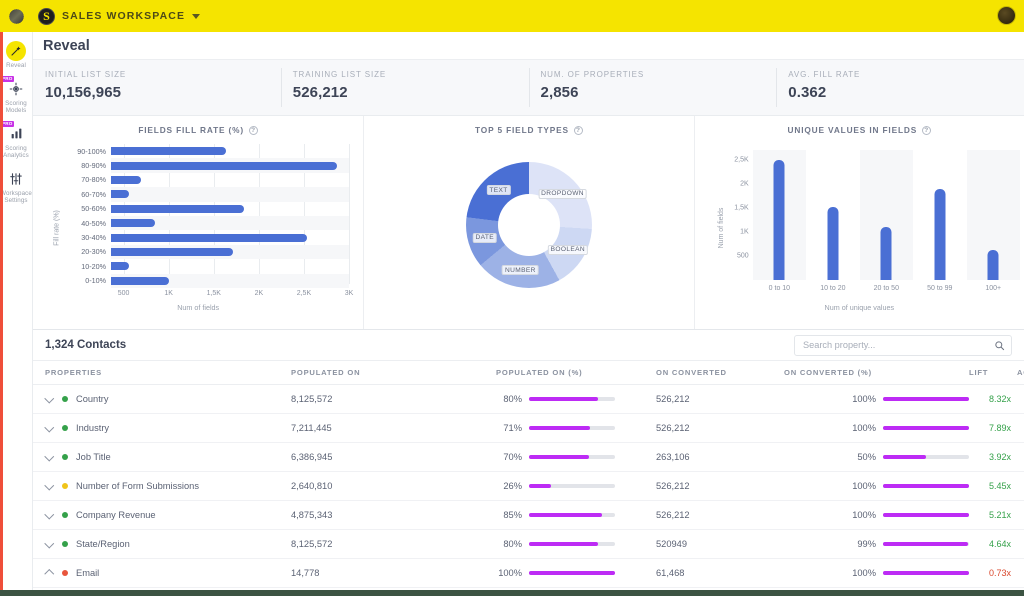 This screenshot has height=596, width=1024. I want to click on col-on-converted-pct: ON CONVERTED (%), so click(876, 372).